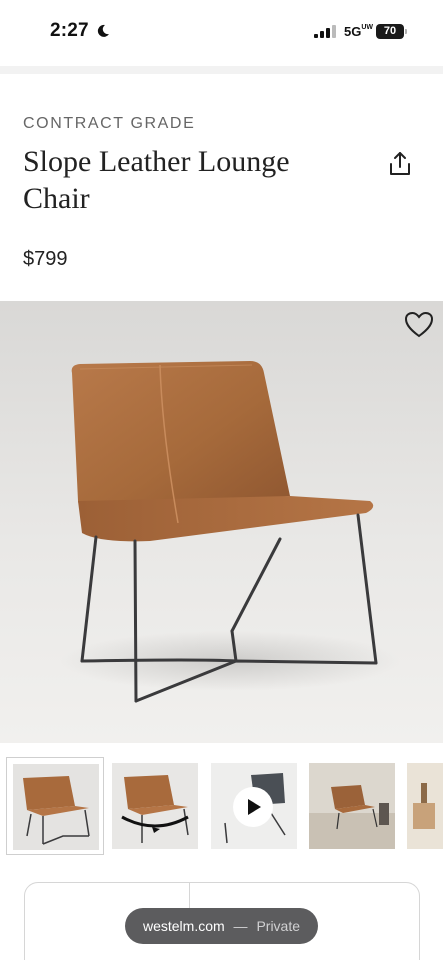  I want to click on status-bar: 2:27 5GUW 70, so click(221, 33).